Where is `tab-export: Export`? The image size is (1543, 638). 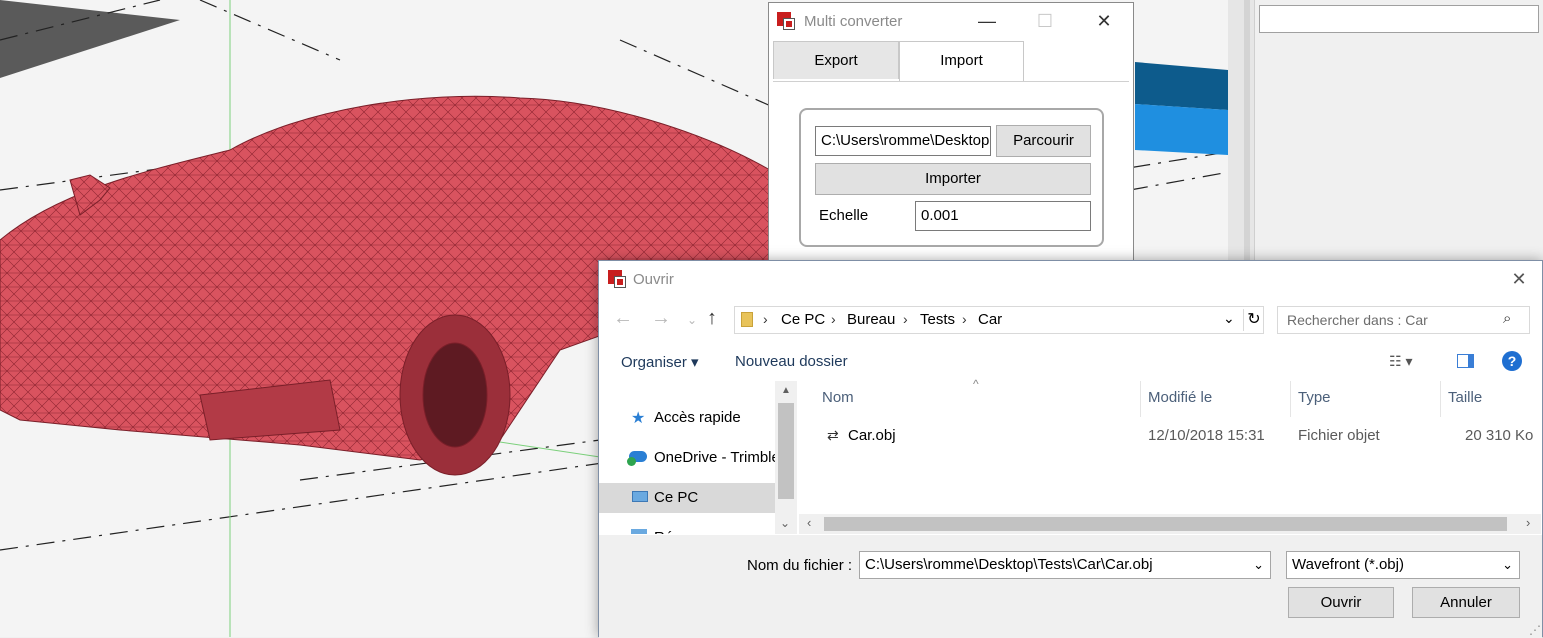 tab-export: Export is located at coordinates (836, 60).